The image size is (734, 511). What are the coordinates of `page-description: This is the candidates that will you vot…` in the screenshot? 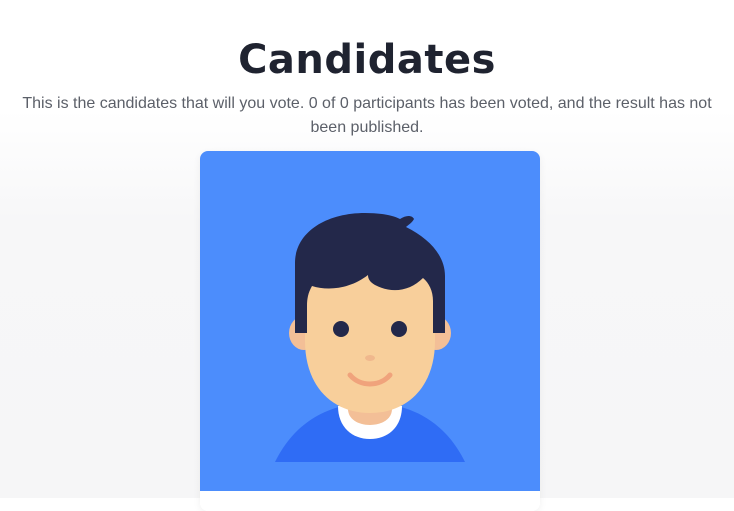 It's located at (367, 115).